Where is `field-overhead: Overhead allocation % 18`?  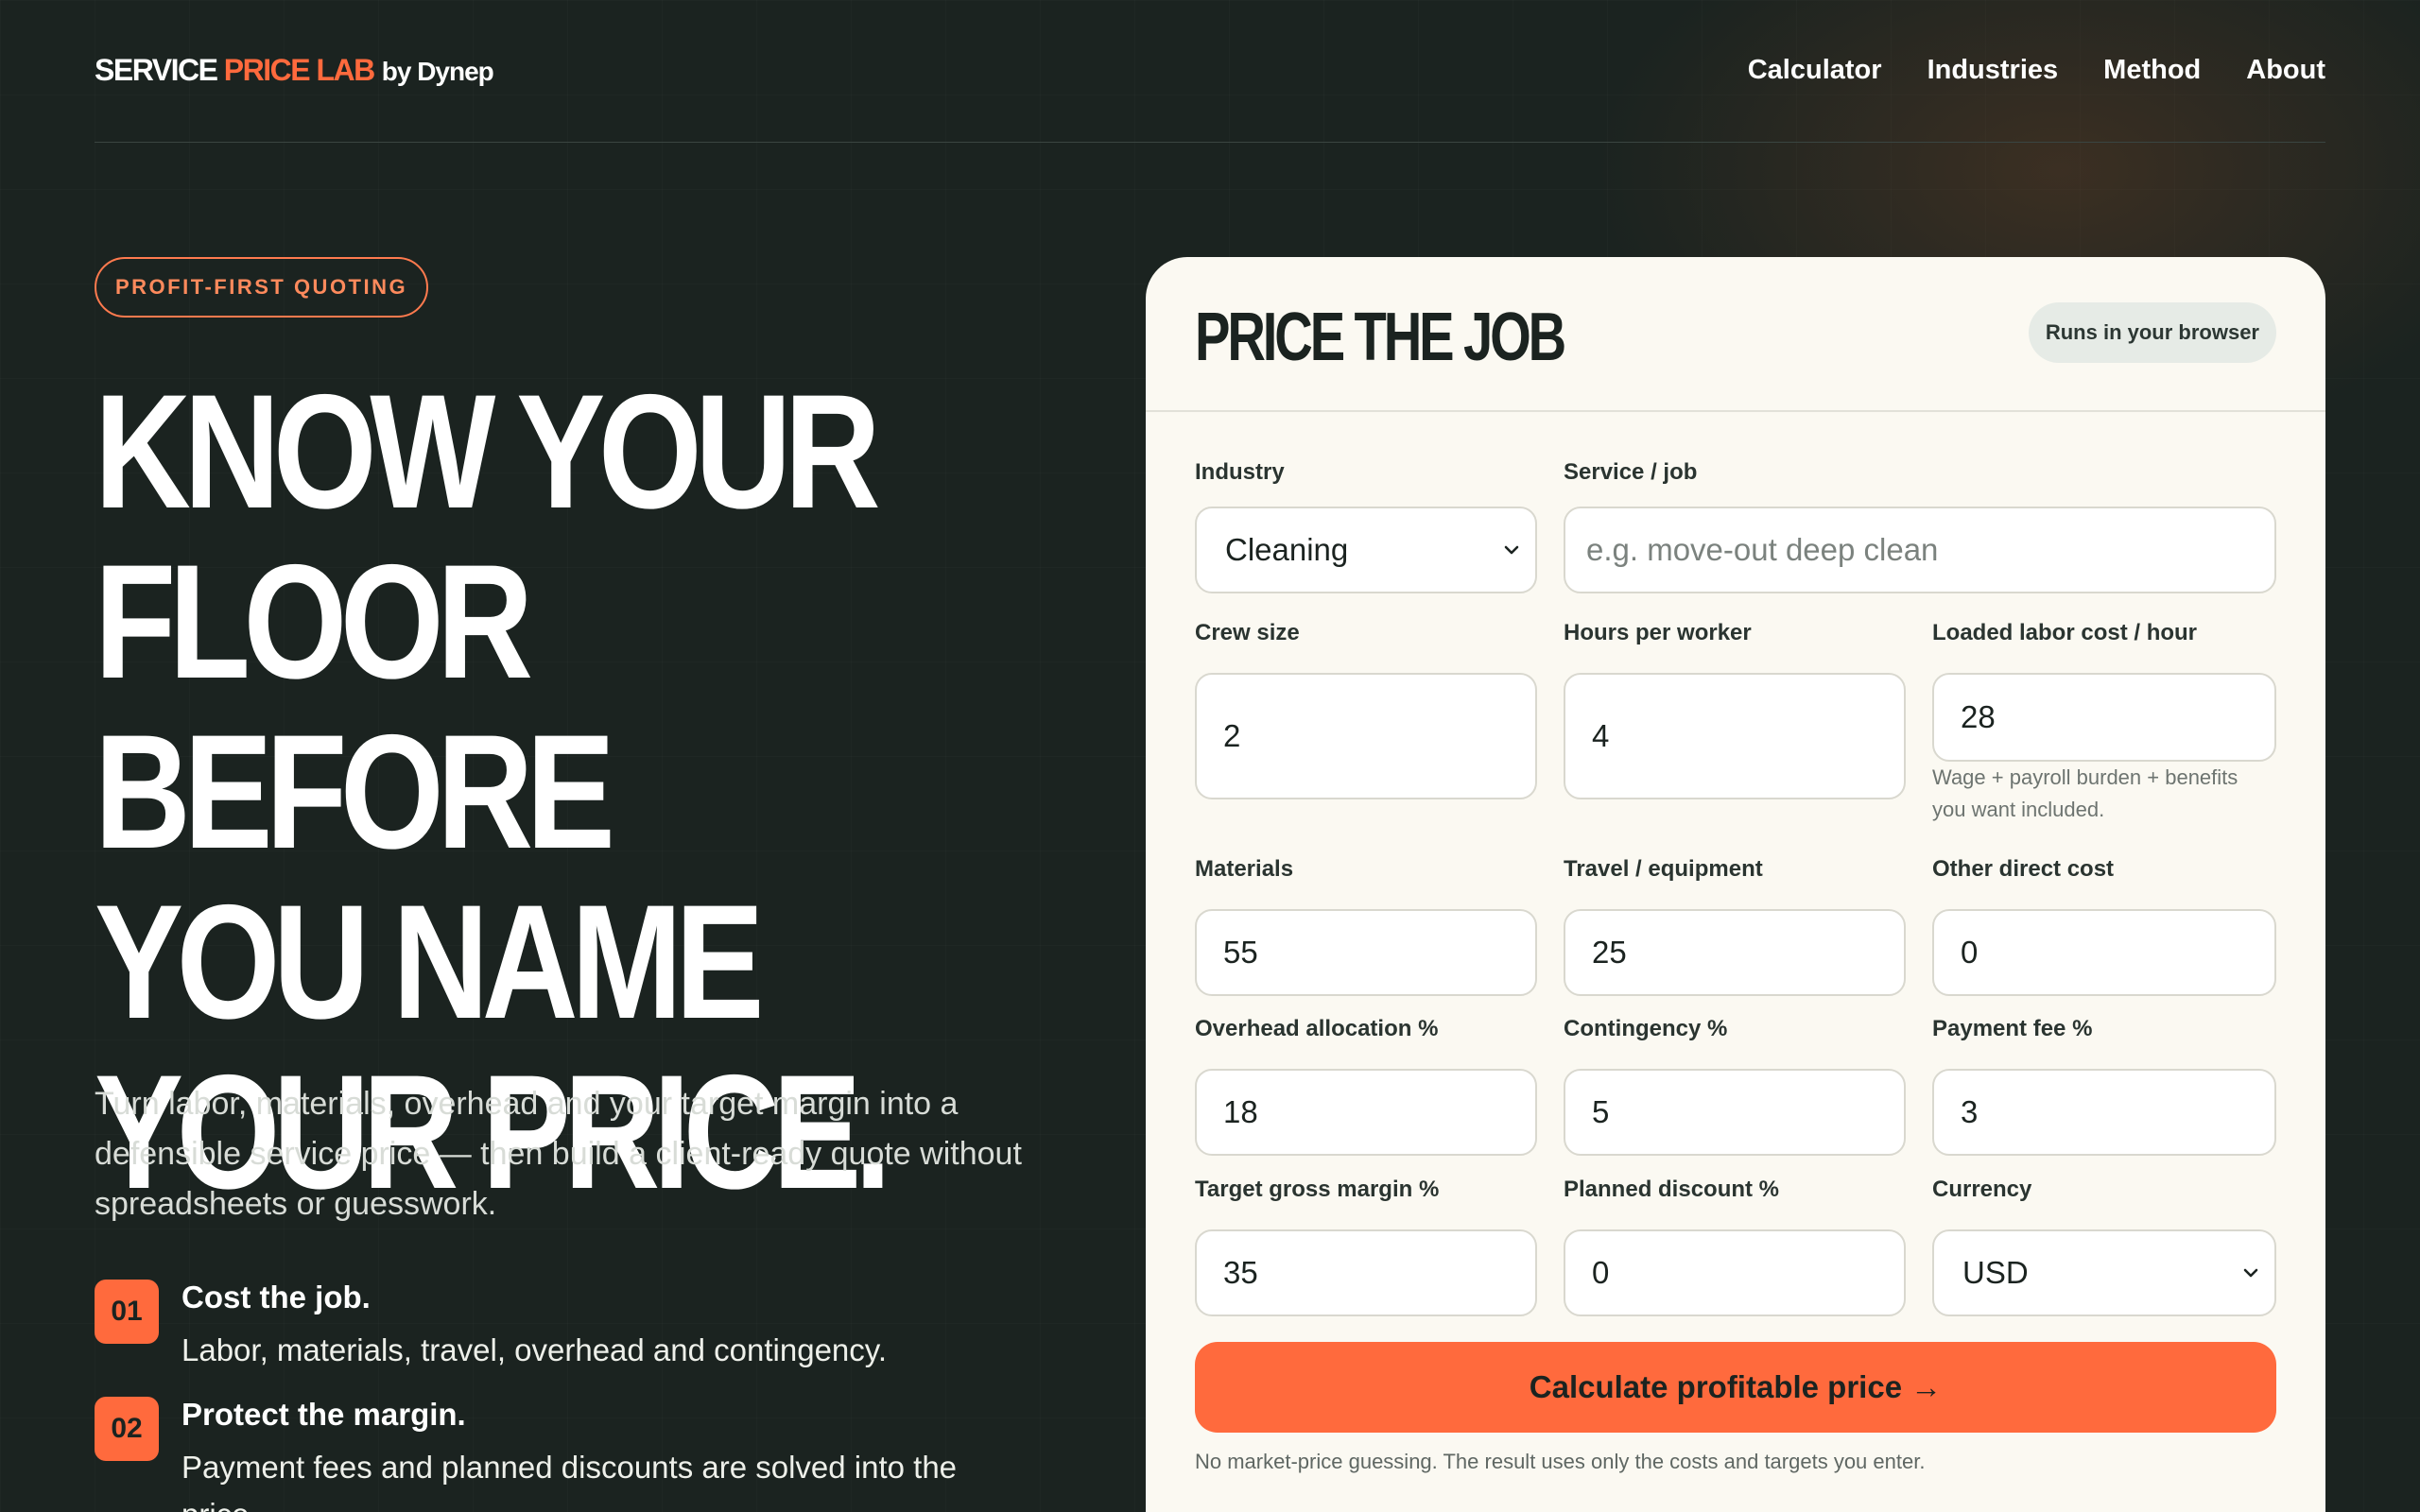
field-overhead: Overhead allocation % 18 is located at coordinates (1366, 1086).